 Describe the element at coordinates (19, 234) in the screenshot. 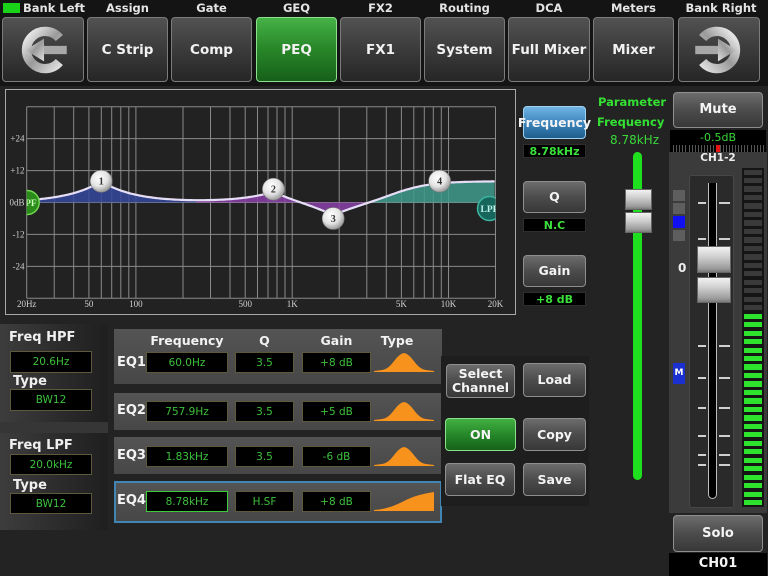

I see `y-tick-label: -12` at that location.